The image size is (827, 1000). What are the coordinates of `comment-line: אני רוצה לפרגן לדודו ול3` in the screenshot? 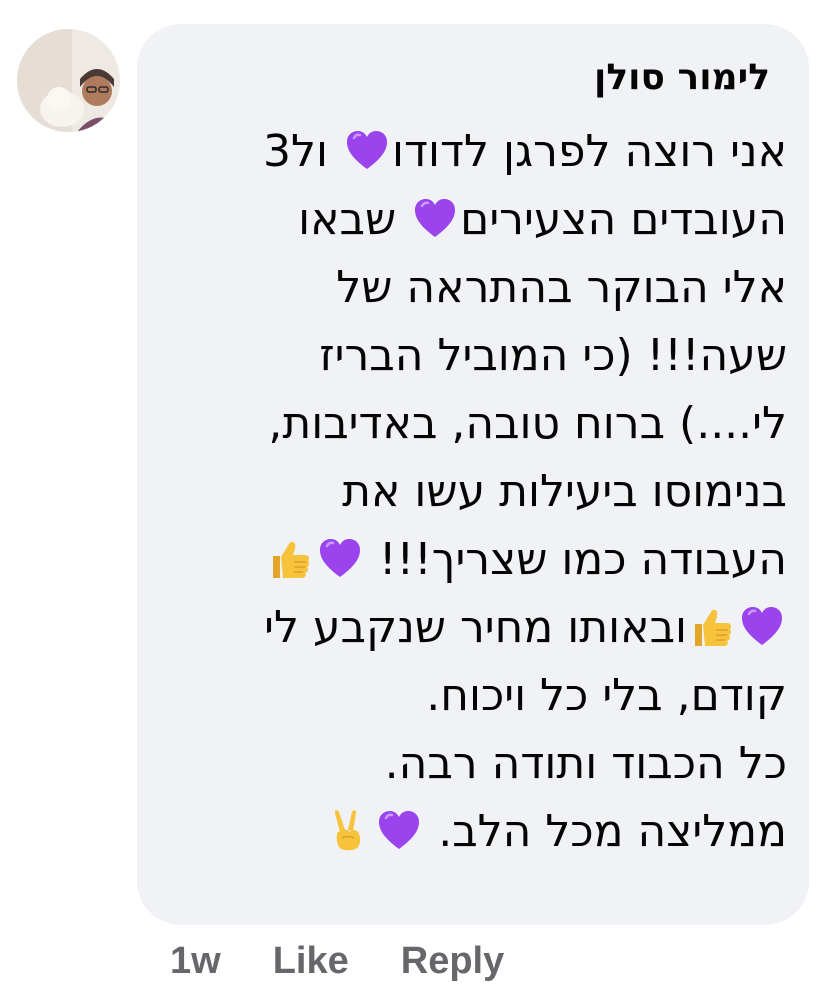 It's located at (467, 152).